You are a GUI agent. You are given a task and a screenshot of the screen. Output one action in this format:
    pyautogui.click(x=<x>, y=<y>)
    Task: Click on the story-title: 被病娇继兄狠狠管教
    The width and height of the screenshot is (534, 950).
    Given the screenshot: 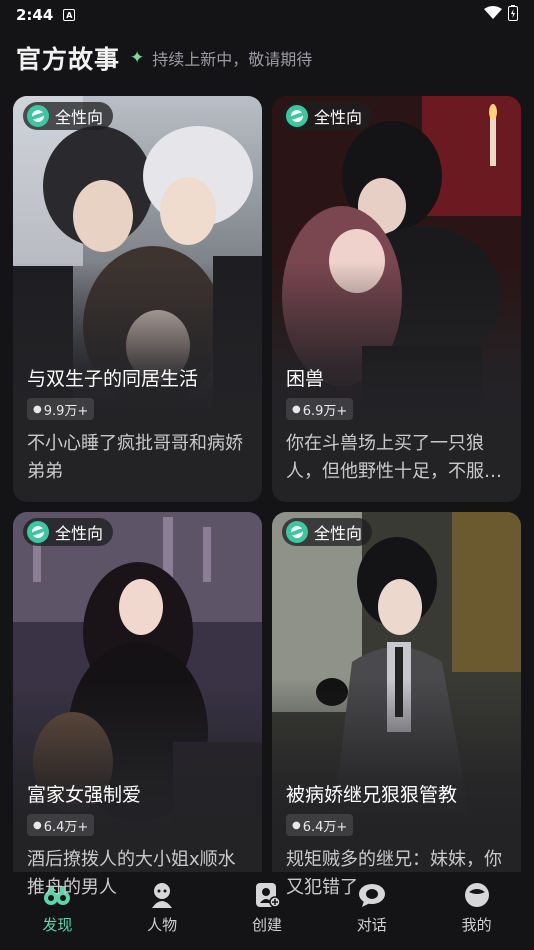 What is the action you would take?
    pyautogui.click(x=372, y=795)
    